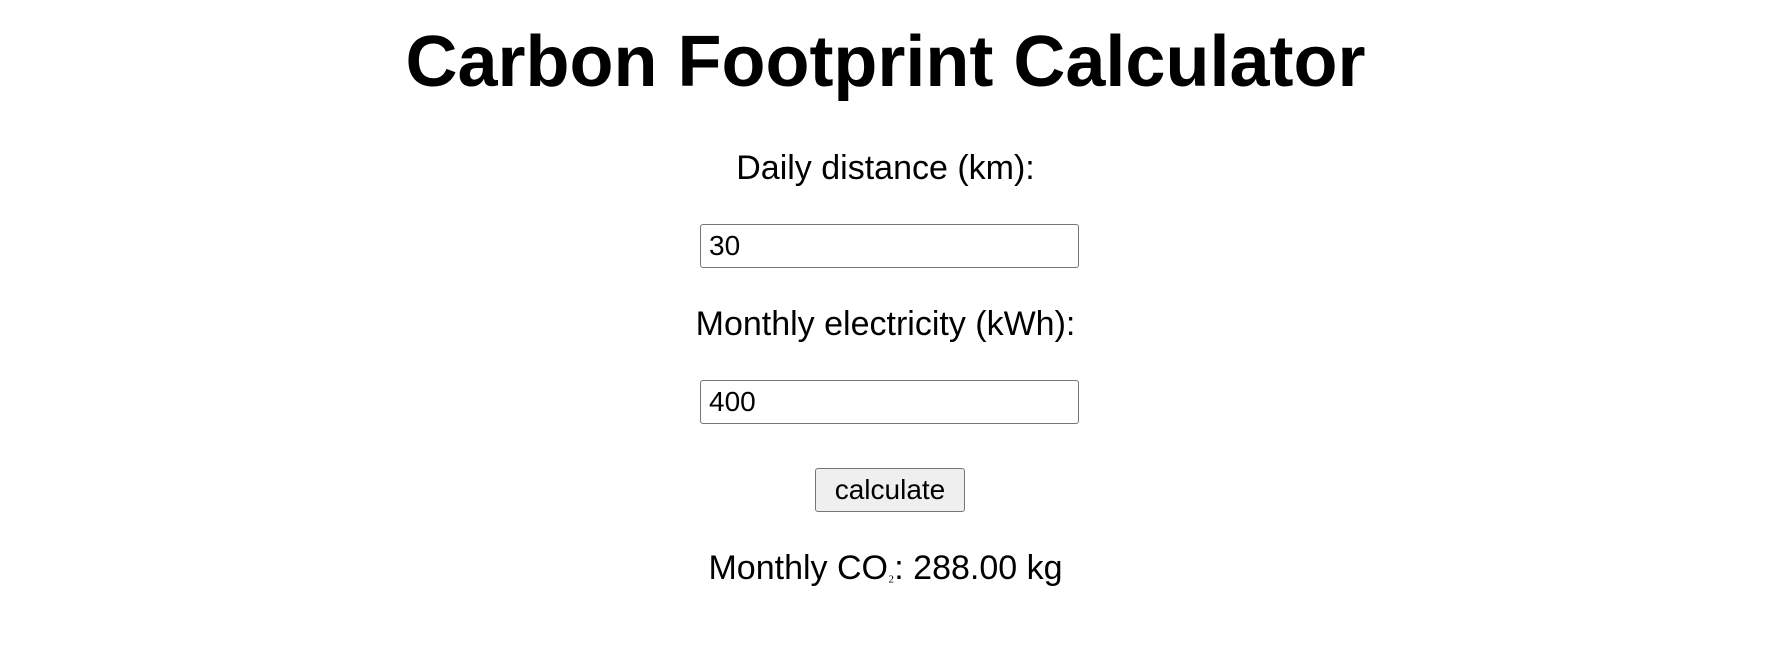 This screenshot has height=661, width=1771. Describe the element at coordinates (798, 568) in the screenshot. I see `result-prefix: Monthly CO` at that location.